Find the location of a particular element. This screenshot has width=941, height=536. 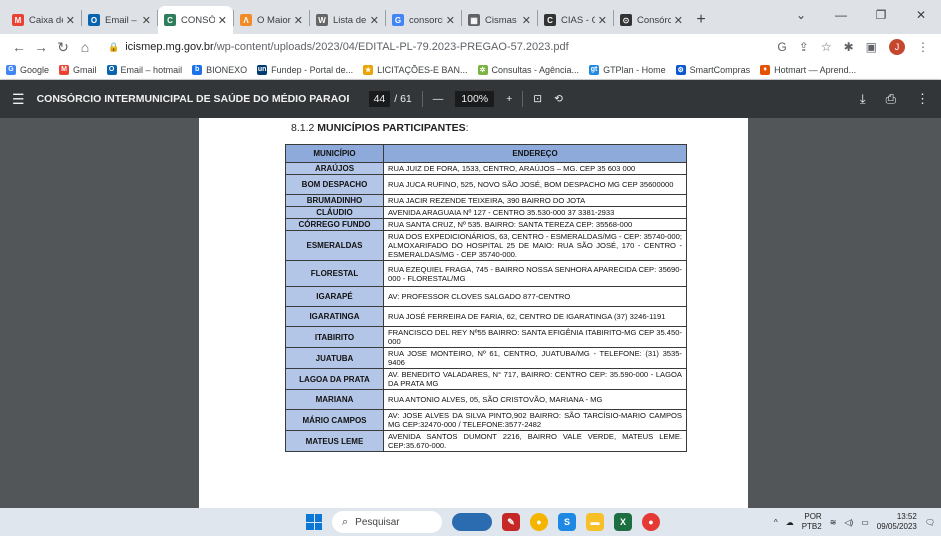

cloud-icon: ☁ is located at coordinates (790, 522).